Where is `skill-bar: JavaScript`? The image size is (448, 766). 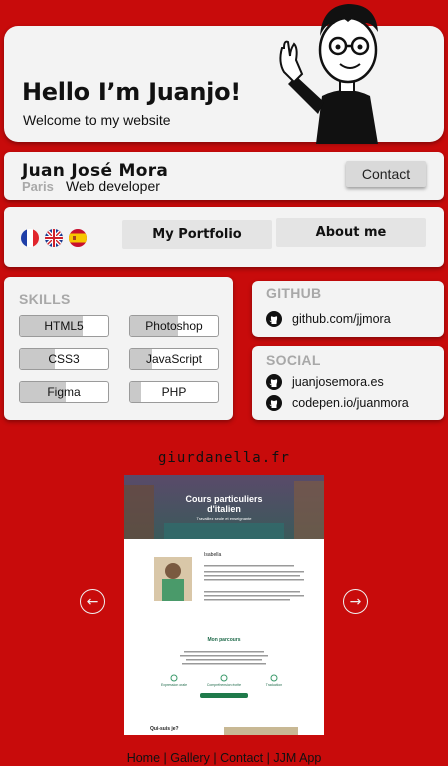
skill-bar: JavaScript is located at coordinates (174, 359).